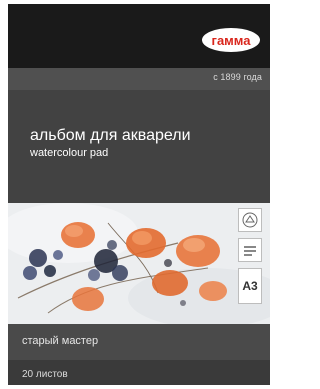 Image resolution: width=320 pixels, height=389 pixels. Describe the element at coordinates (250, 220) in the screenshot. I see `paper-weight-icon` at that location.